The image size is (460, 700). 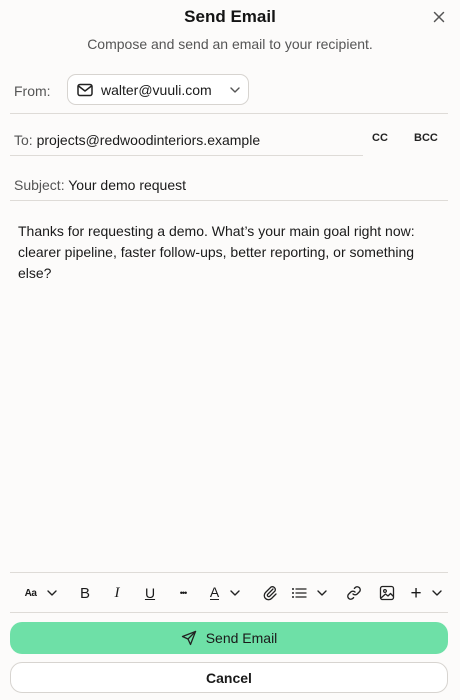 What do you see at coordinates (427, 593) in the screenshot?
I see `insert-button: +` at bounding box center [427, 593].